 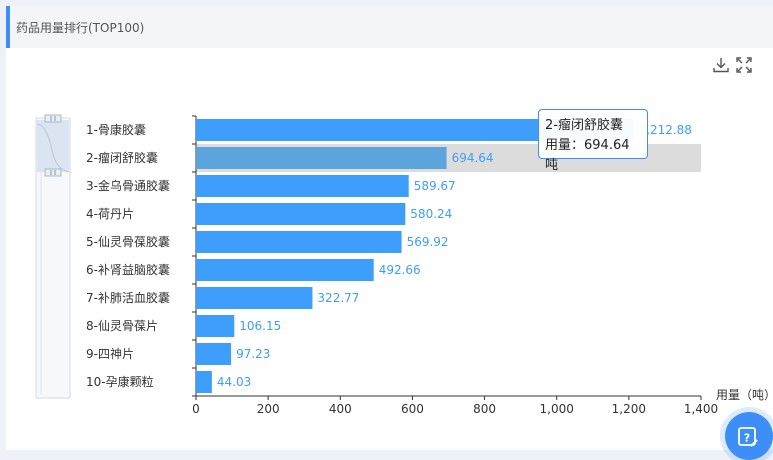 I want to click on value-label: 580.24, so click(x=431, y=214).